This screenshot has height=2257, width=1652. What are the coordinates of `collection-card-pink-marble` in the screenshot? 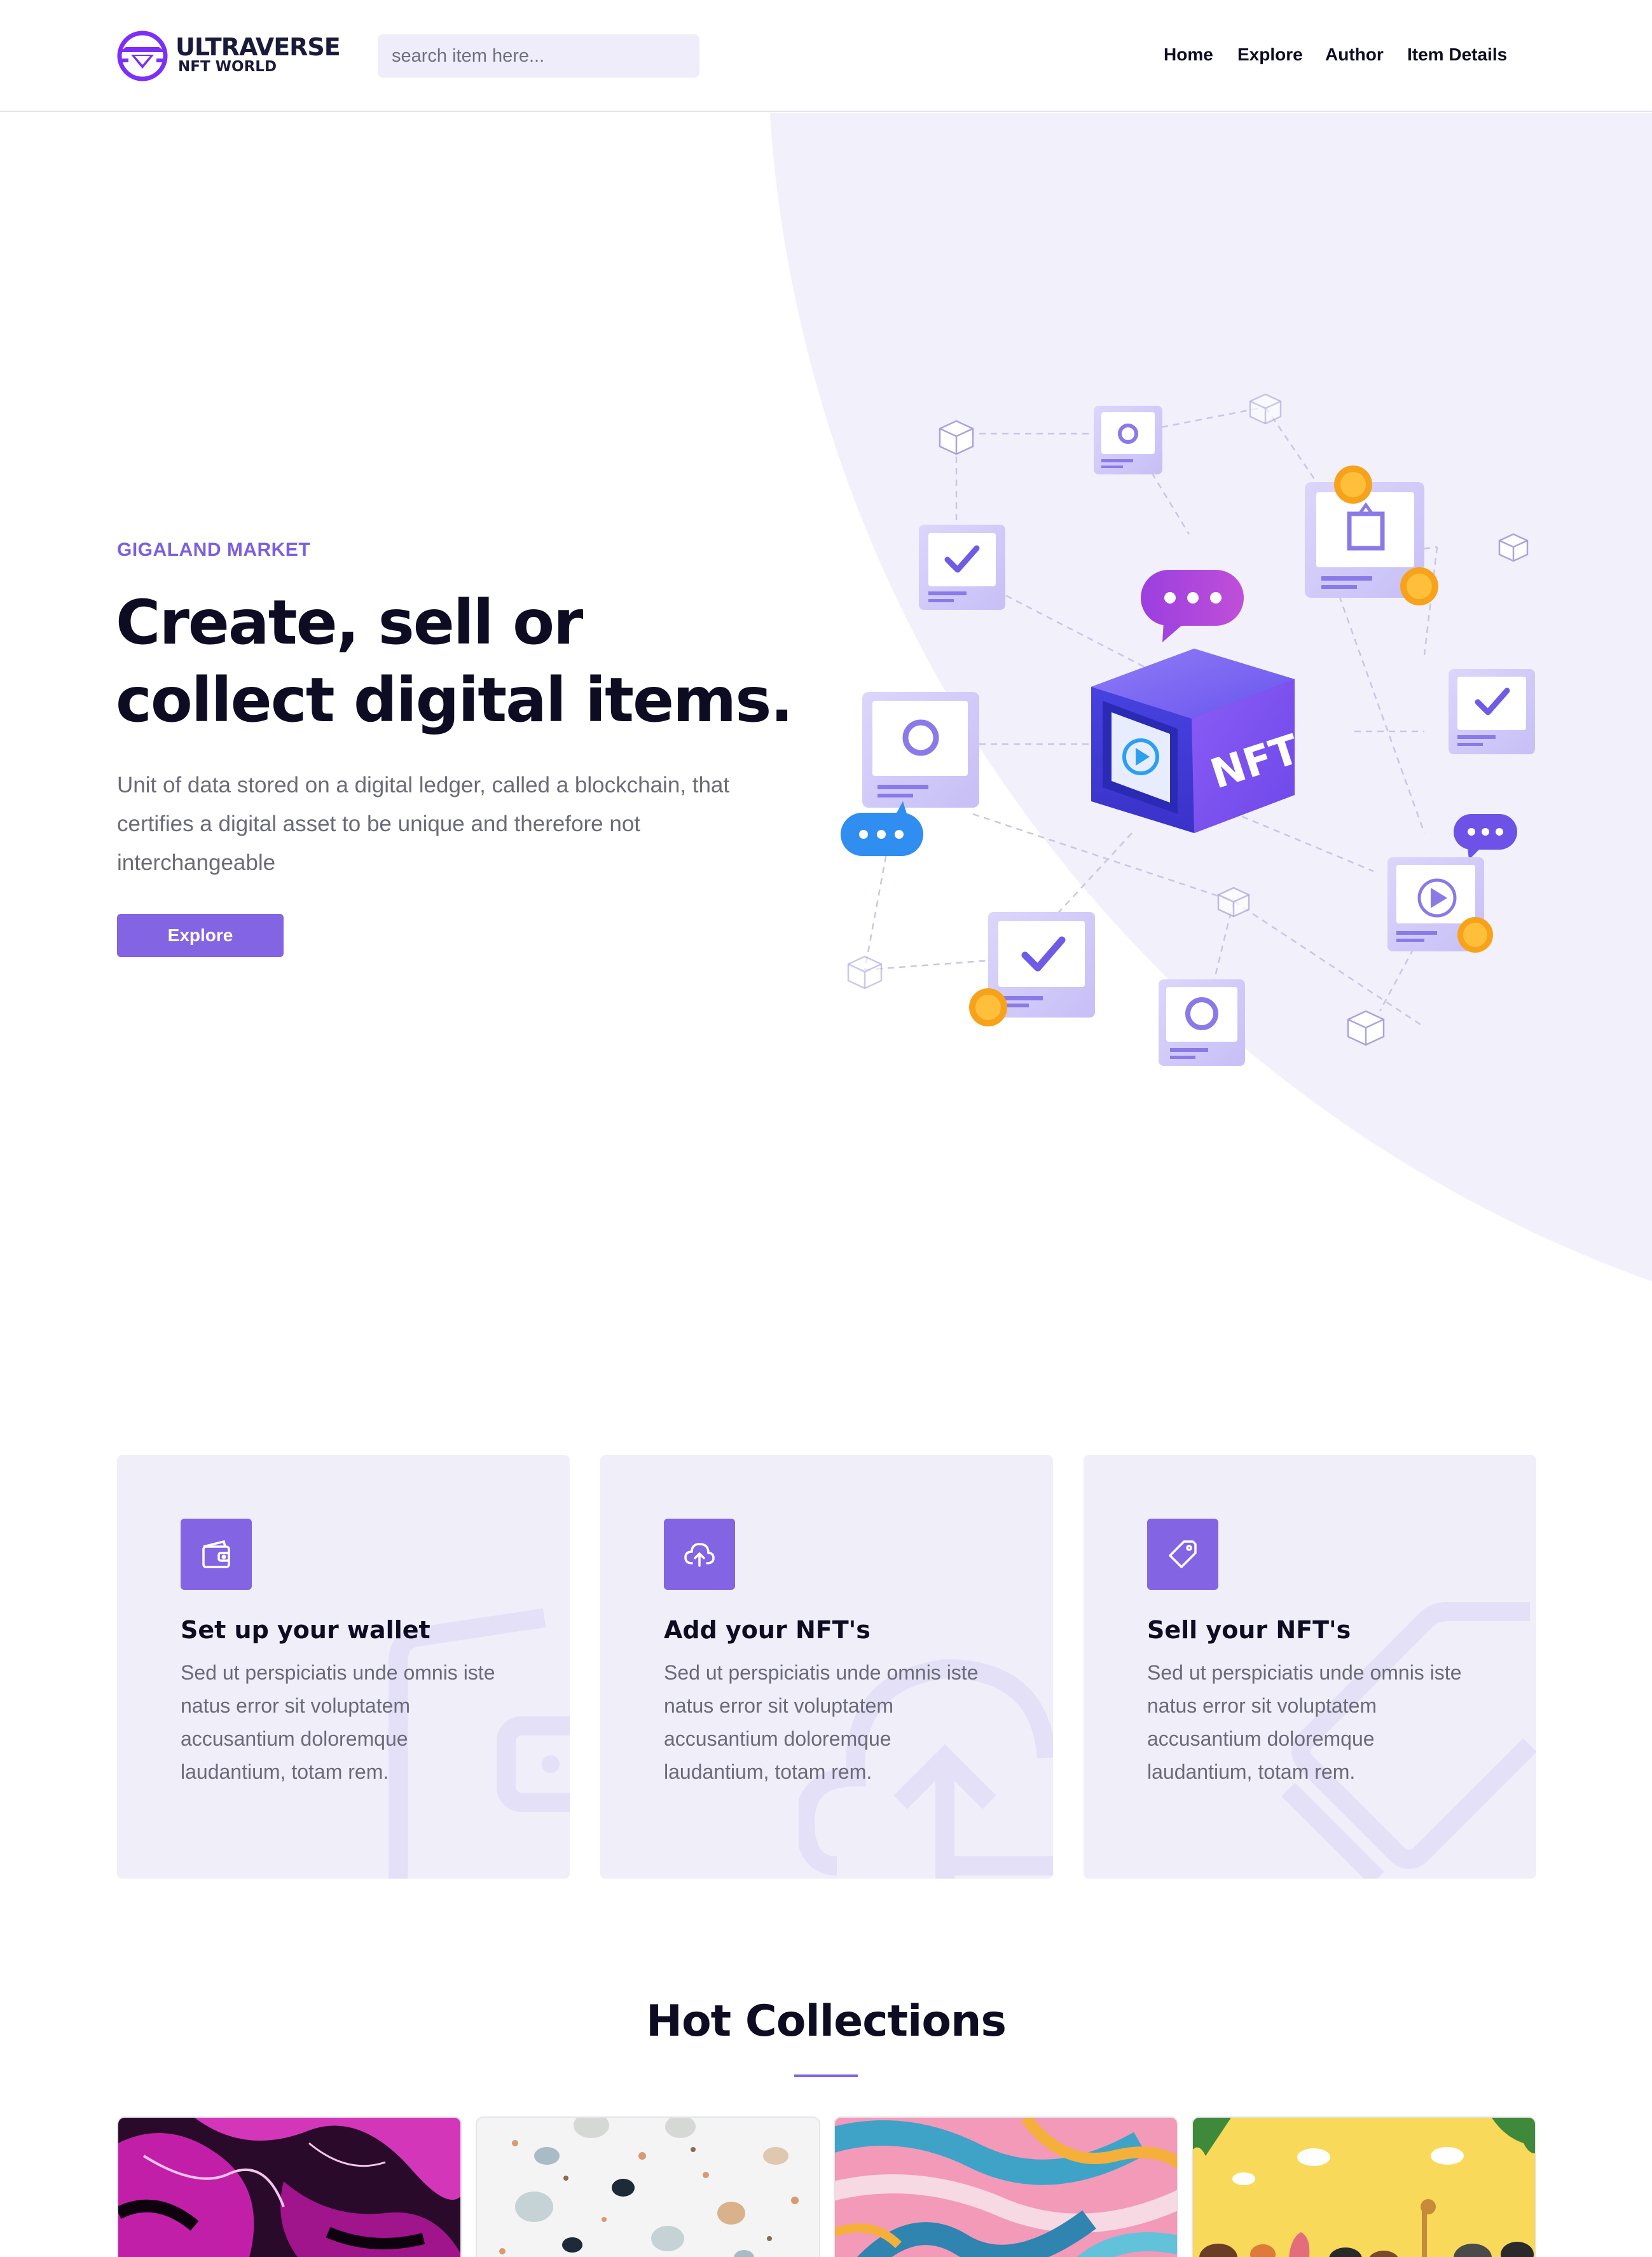 It's located at (289, 2186).